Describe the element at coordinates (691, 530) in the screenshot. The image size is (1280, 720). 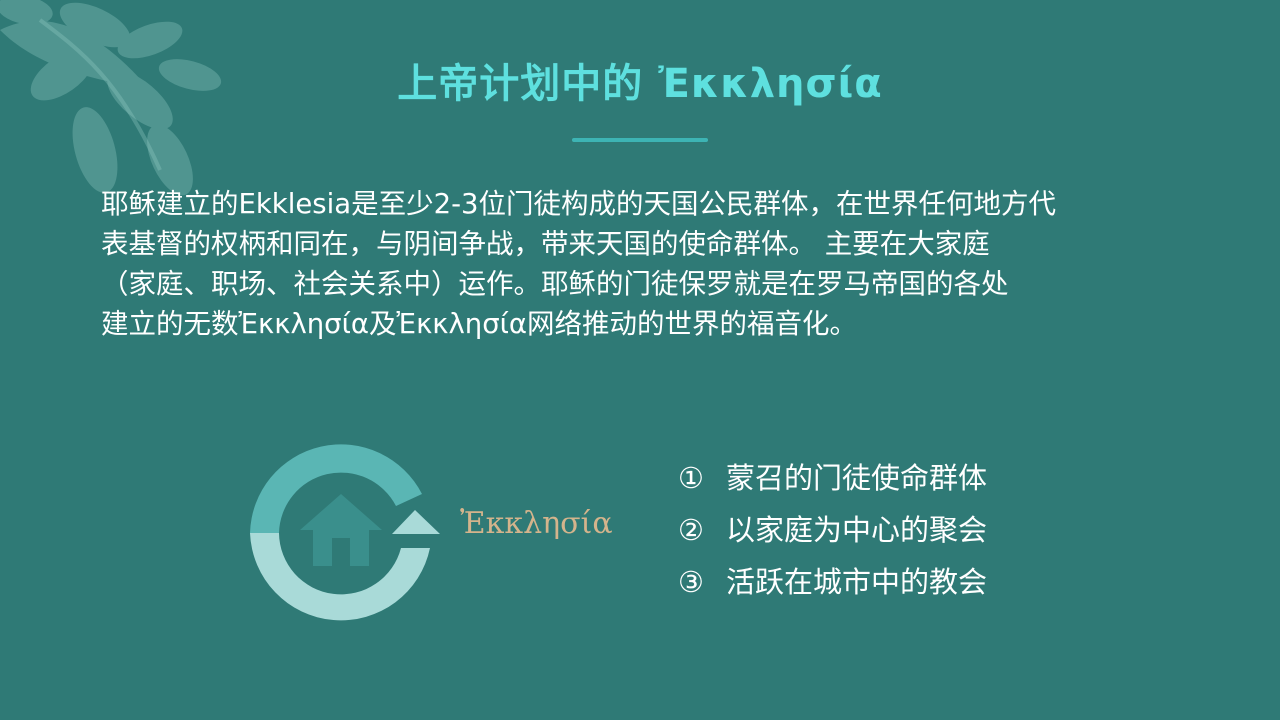
I see `item-number: ②` at that location.